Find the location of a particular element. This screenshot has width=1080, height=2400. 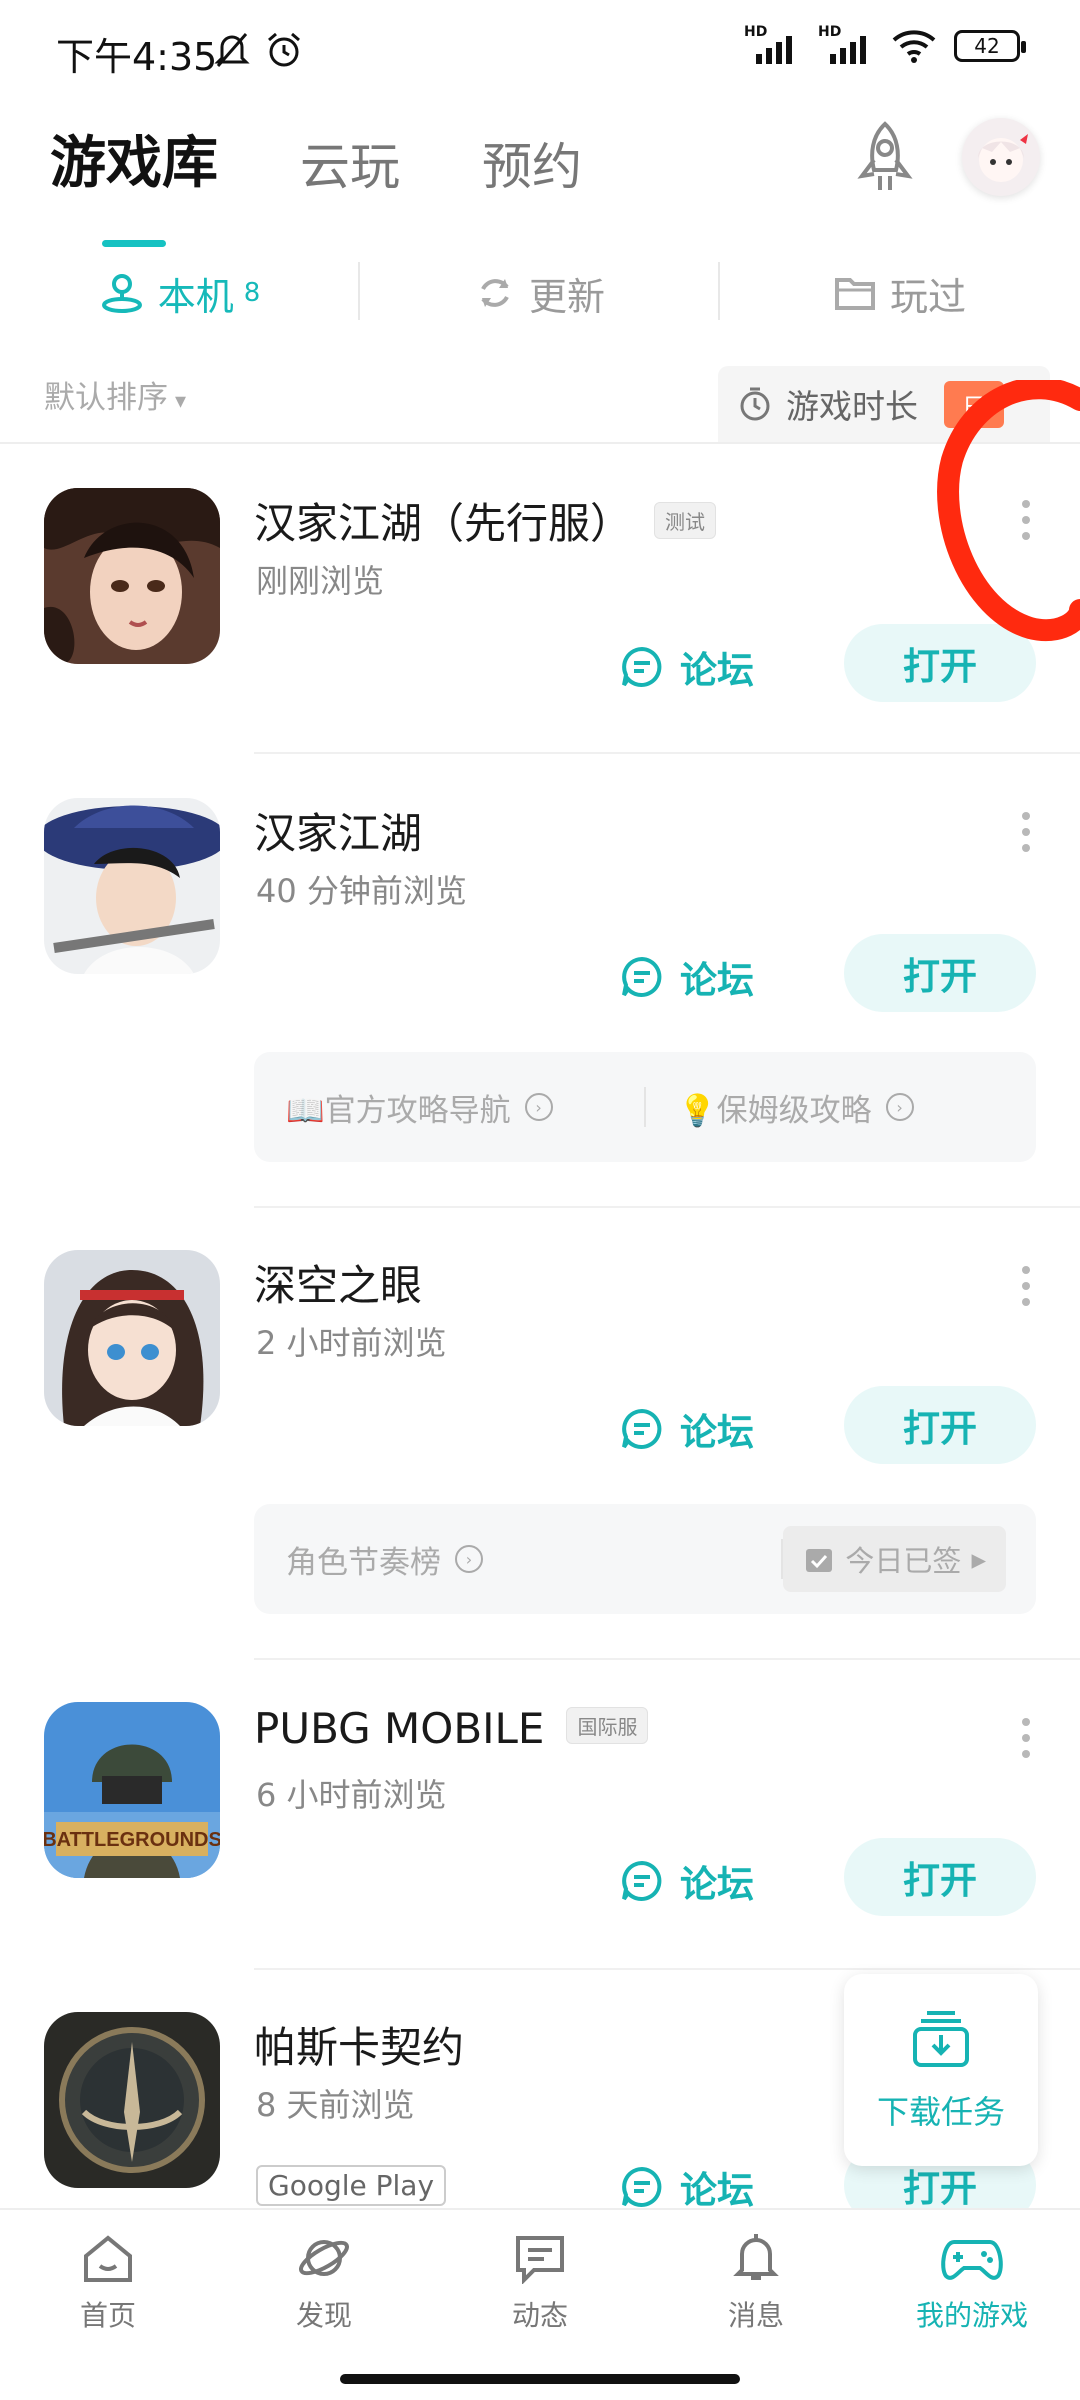

tab-game-library: 游戏库 is located at coordinates (134, 158).